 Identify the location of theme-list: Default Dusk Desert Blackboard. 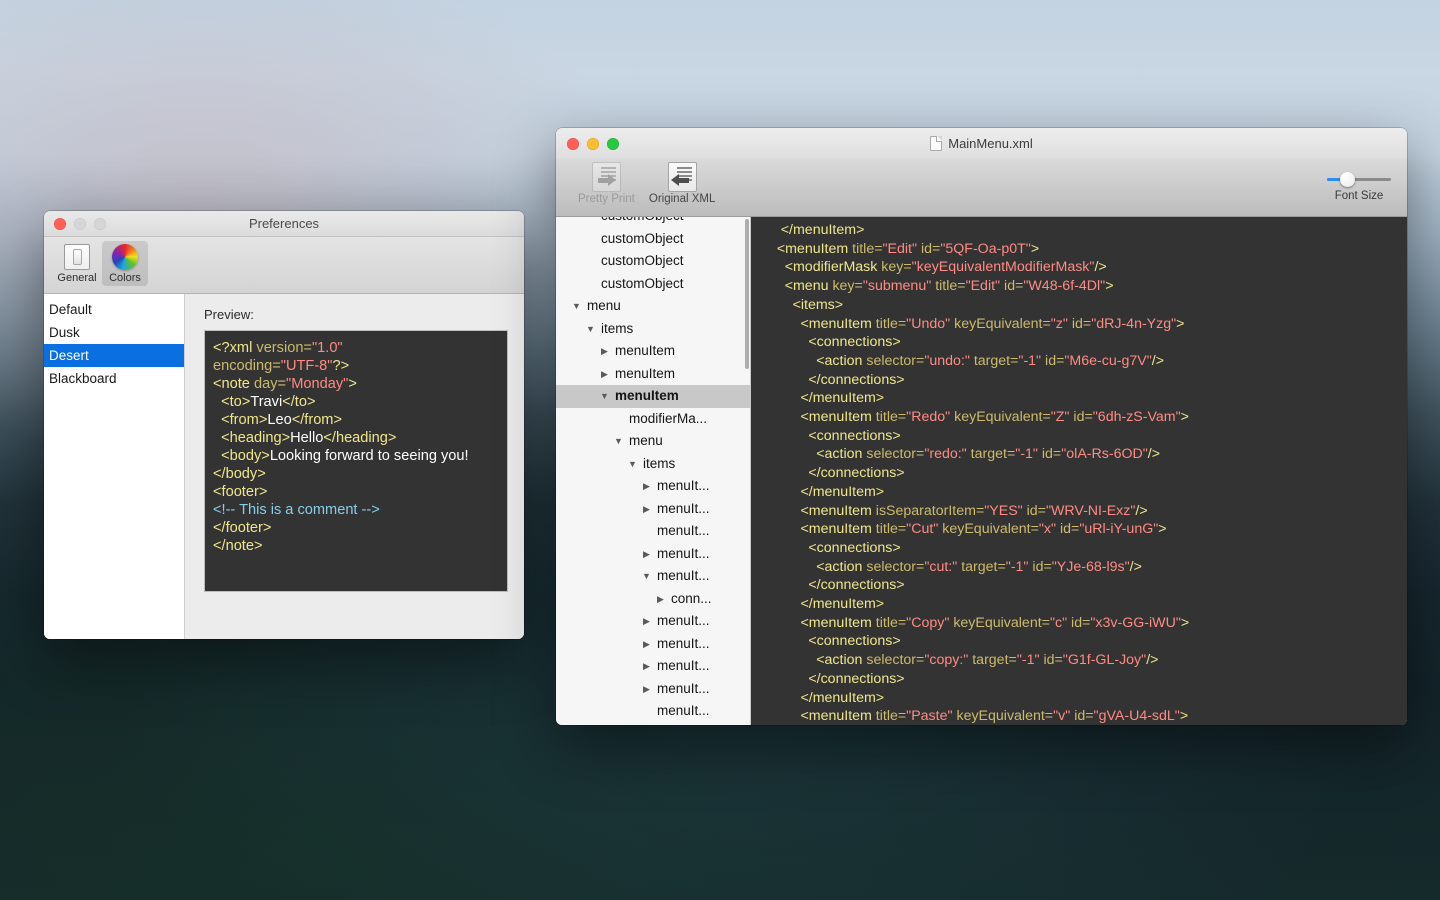
(114, 466).